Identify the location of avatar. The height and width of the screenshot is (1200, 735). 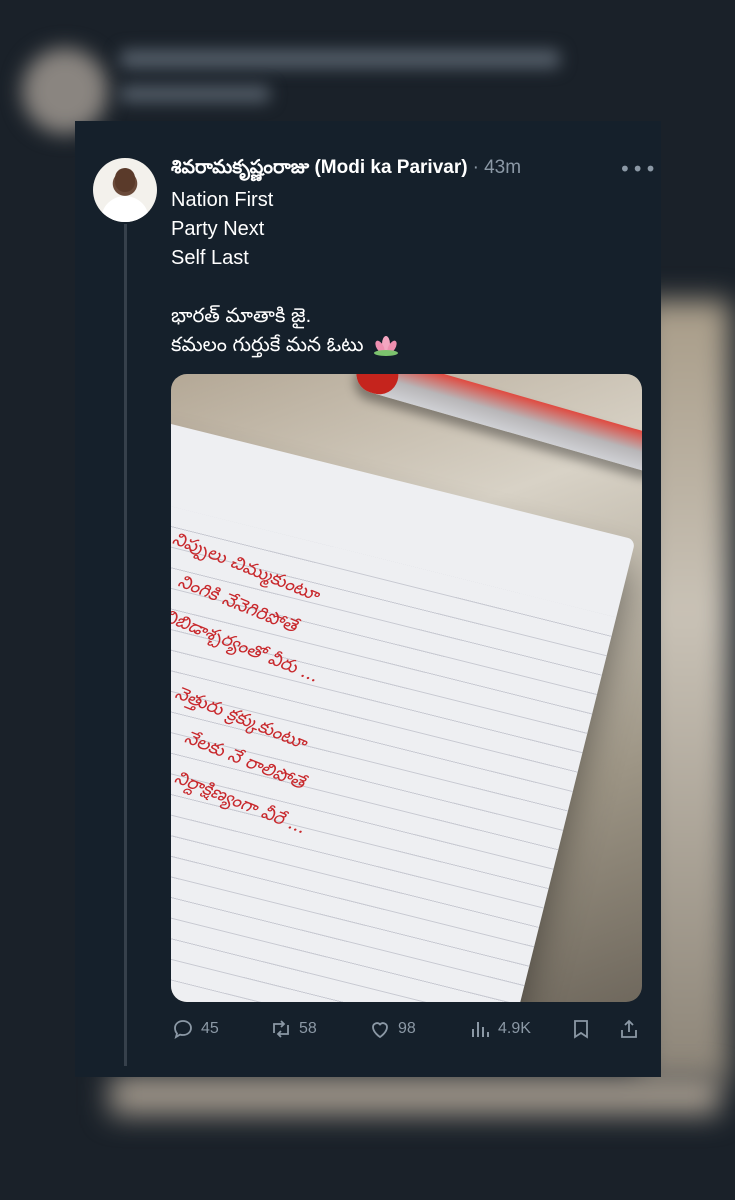
(125, 190).